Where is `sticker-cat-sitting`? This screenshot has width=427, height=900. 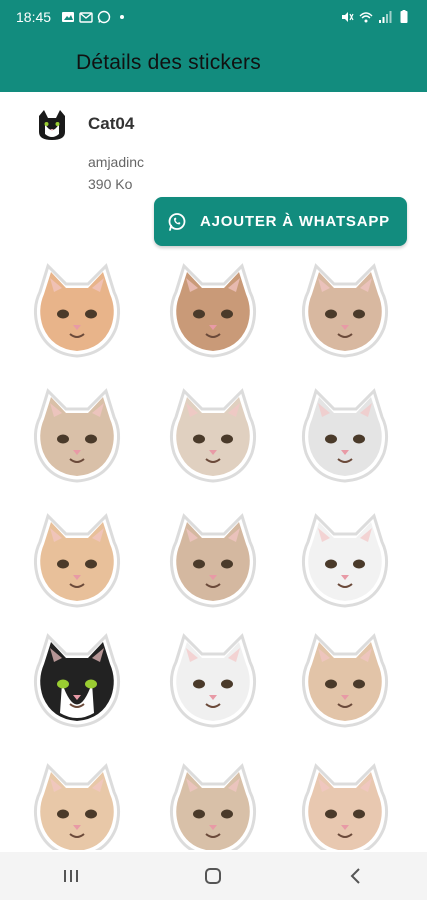
sticker-cat-sitting is located at coordinates (345, 438).